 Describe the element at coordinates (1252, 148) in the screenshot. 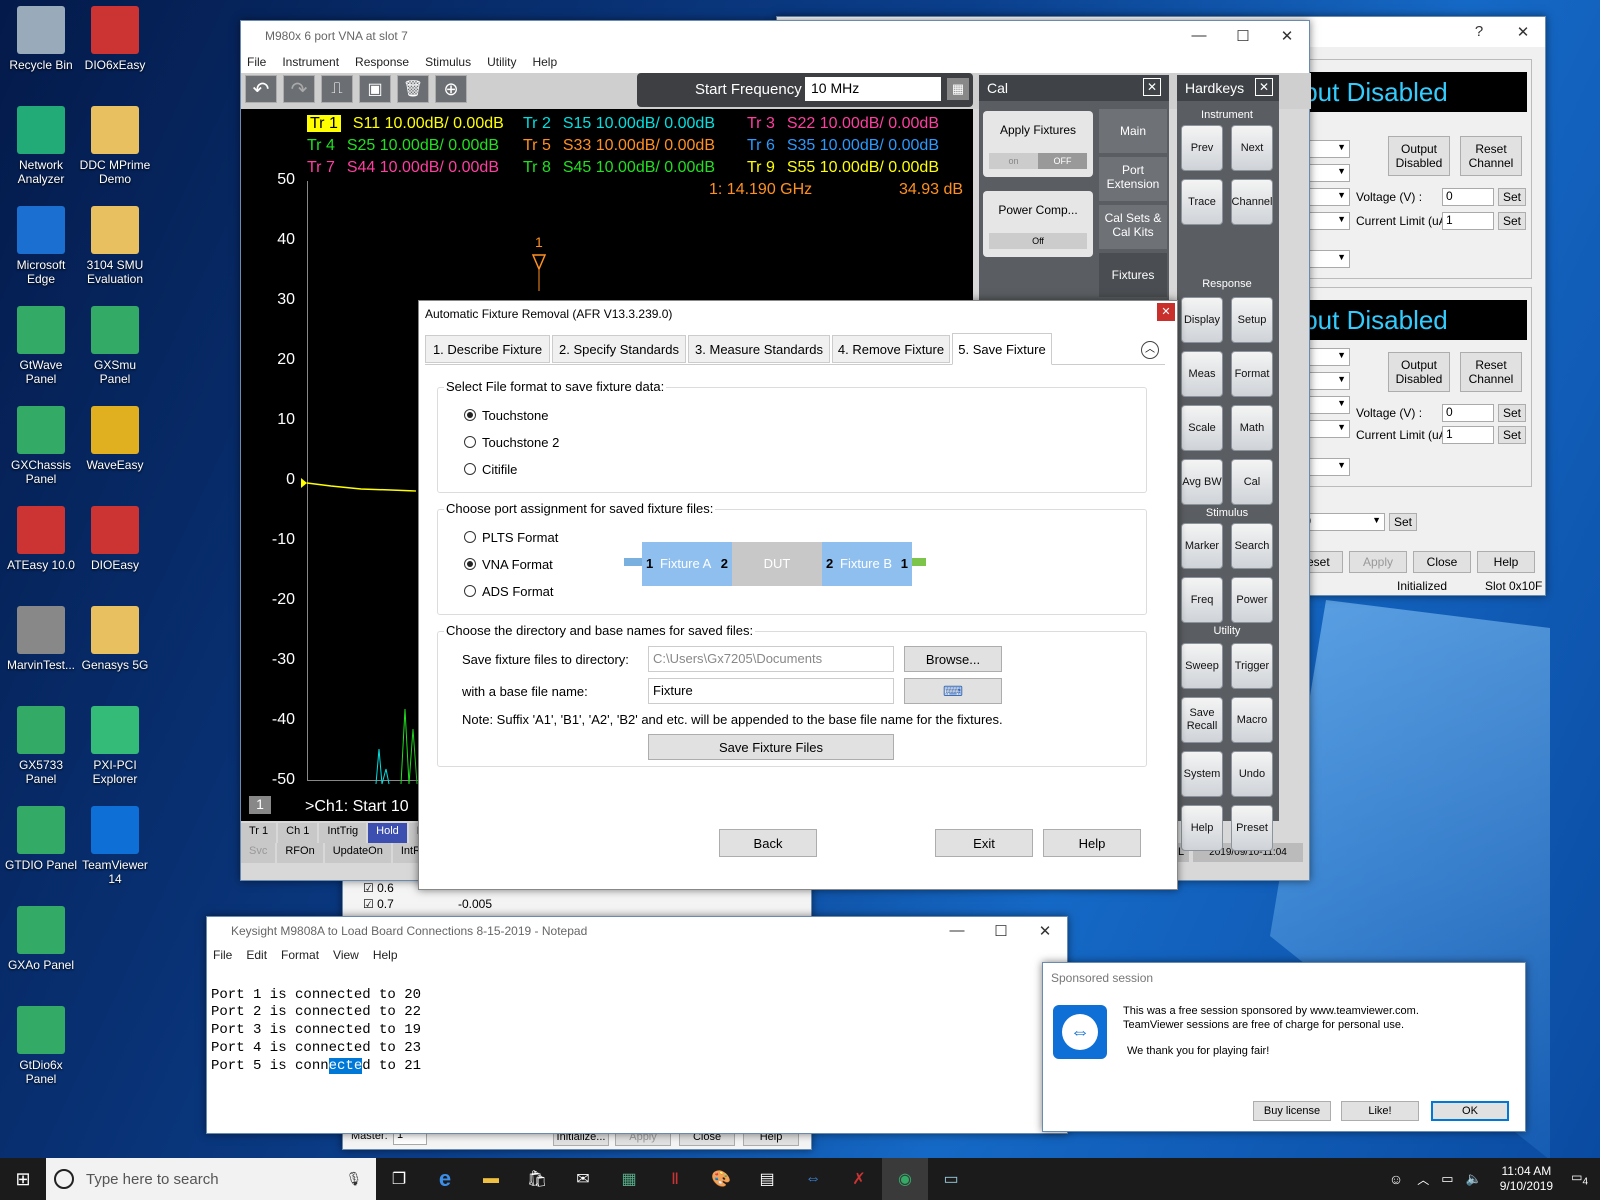

I see `hardkey-next: Next` at that location.